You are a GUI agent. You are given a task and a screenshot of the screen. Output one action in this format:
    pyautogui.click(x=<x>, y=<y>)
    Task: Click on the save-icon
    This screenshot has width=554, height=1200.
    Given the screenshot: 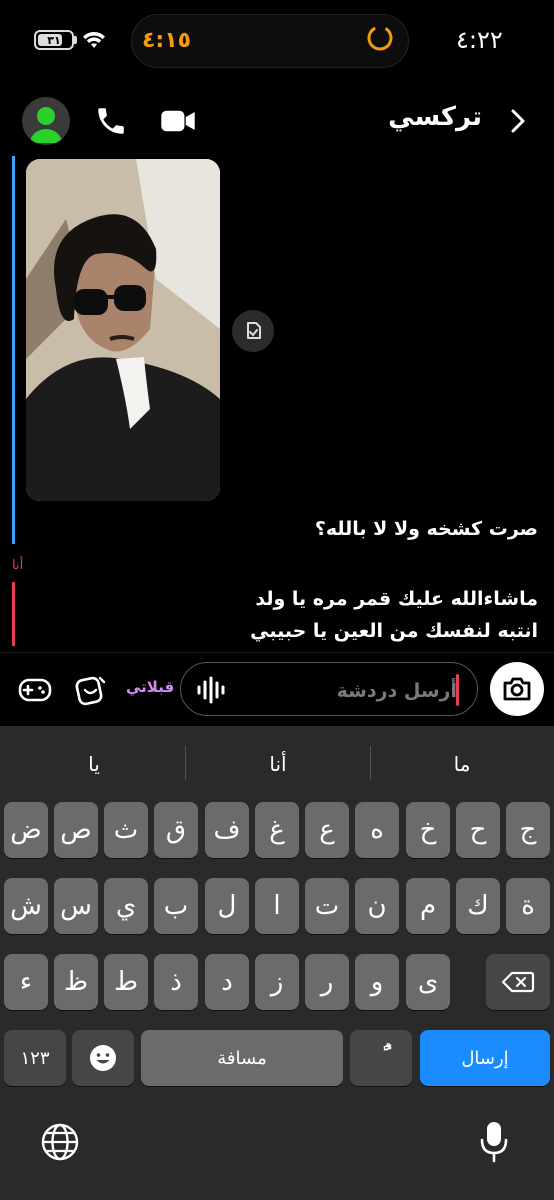 What is the action you would take?
    pyautogui.click(x=254, y=330)
    